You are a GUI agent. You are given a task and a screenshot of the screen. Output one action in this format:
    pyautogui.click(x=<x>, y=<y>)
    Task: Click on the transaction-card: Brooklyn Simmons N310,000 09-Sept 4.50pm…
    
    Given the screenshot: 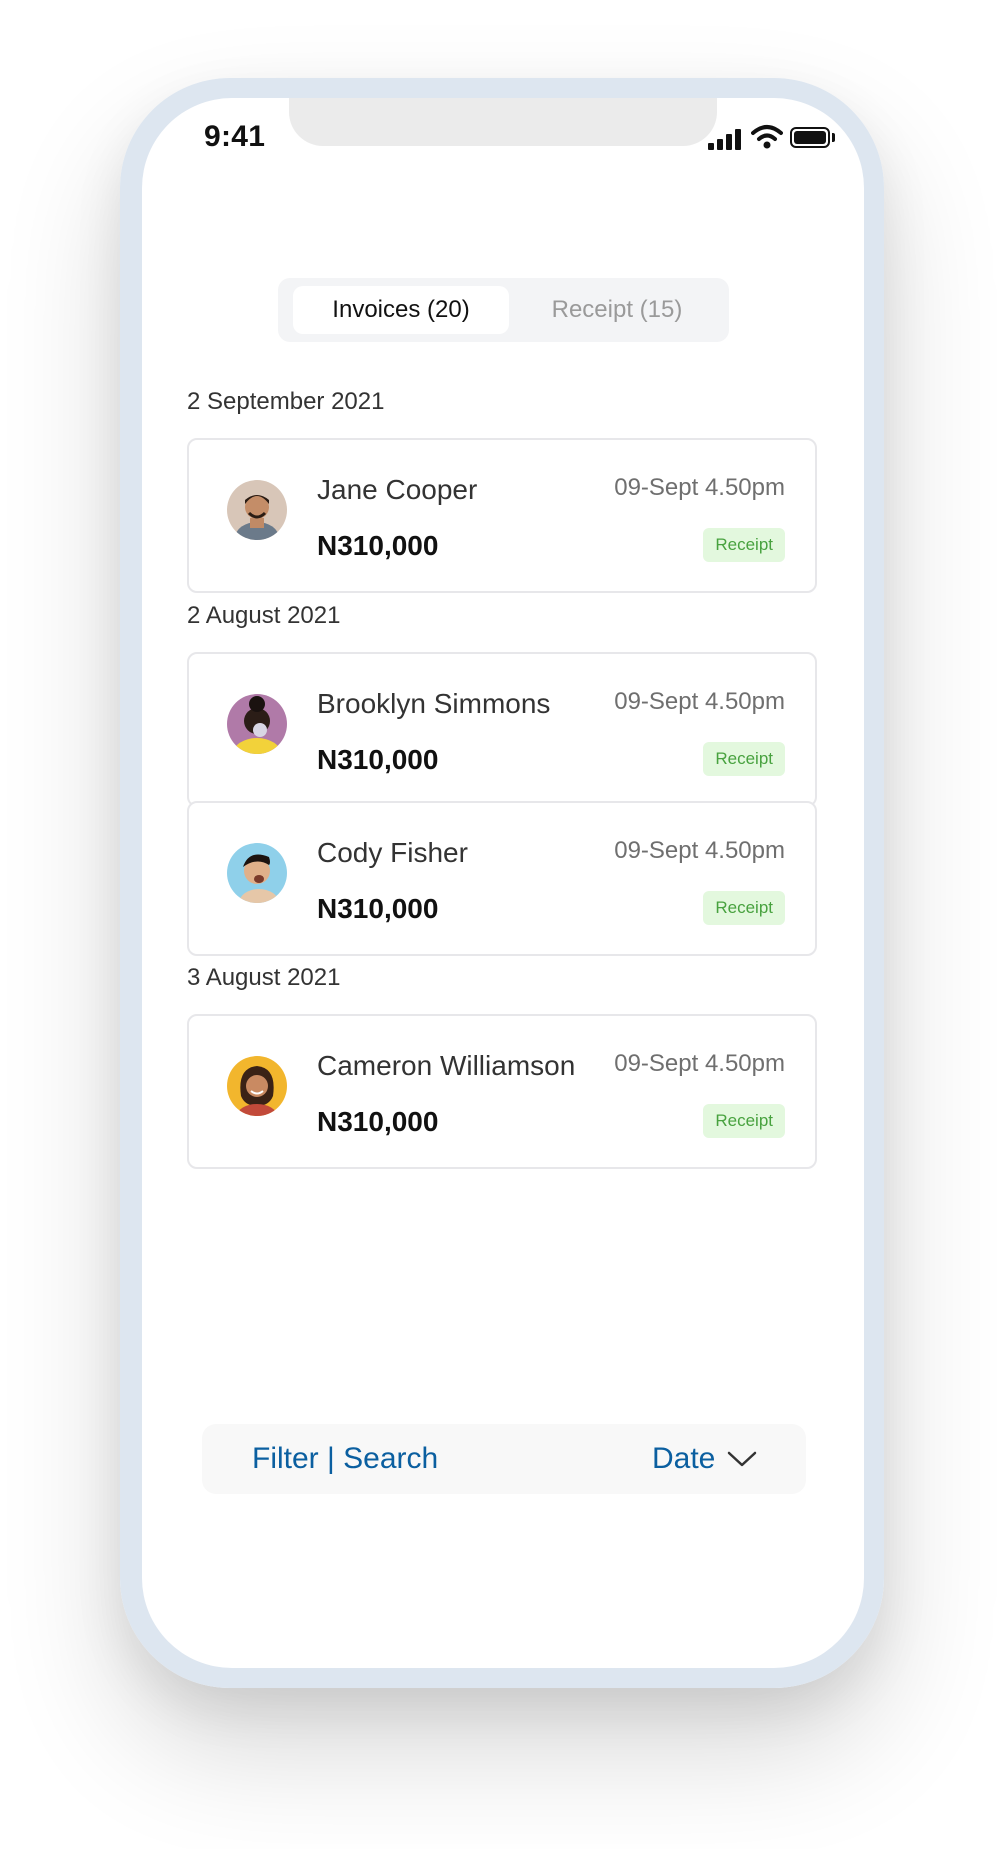 What is the action you would take?
    pyautogui.click(x=502, y=729)
    